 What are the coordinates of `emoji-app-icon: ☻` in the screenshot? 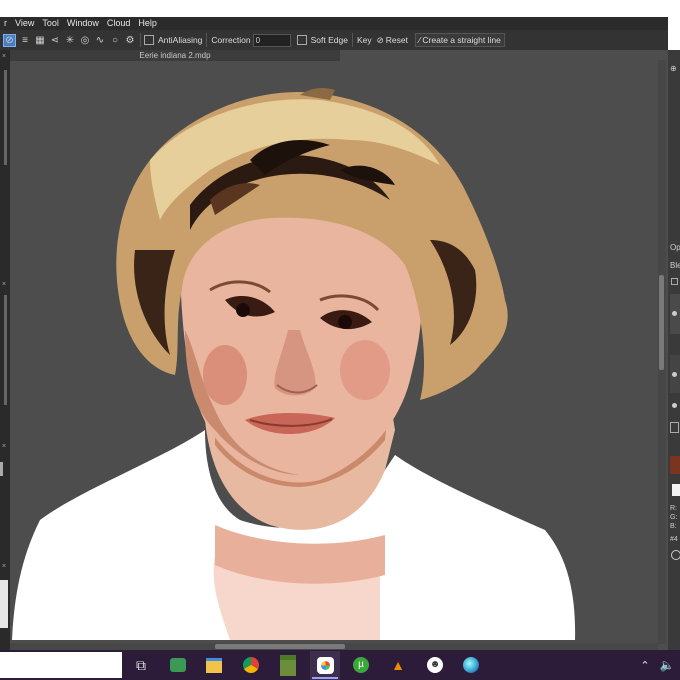 It's located at (435, 665).